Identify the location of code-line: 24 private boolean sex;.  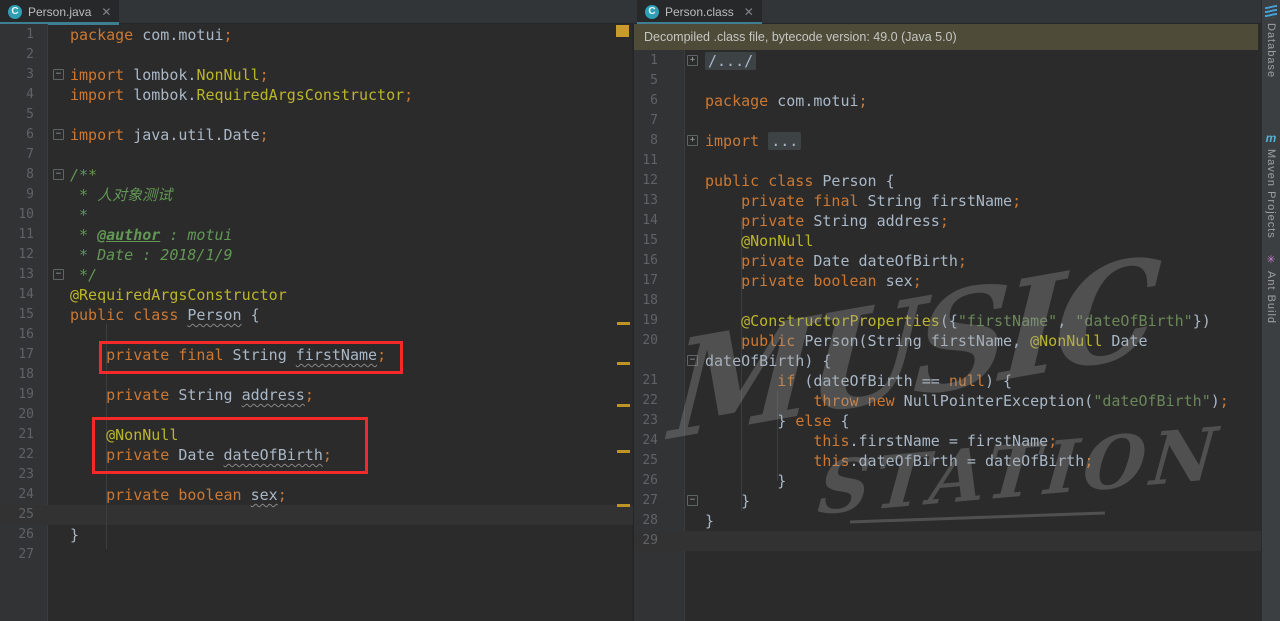
(316, 495).